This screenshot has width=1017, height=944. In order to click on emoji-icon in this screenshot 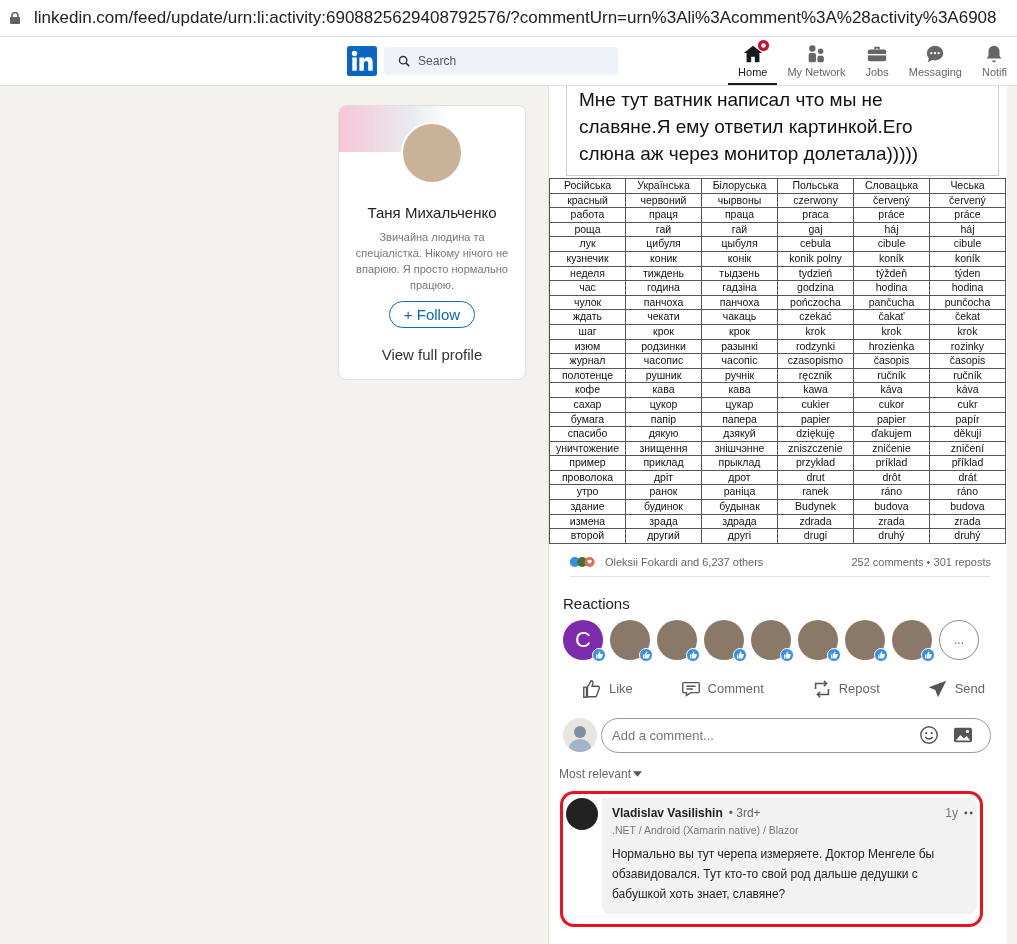, I will do `click(929, 735)`.